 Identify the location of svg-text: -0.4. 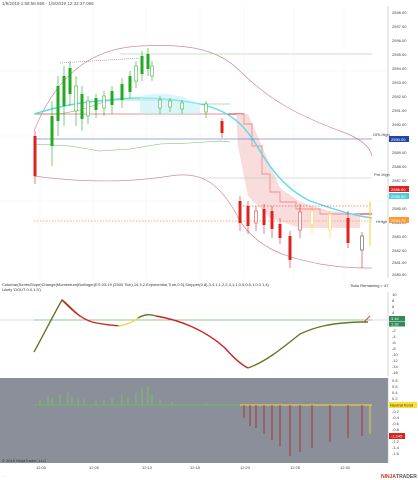
(396, 417).